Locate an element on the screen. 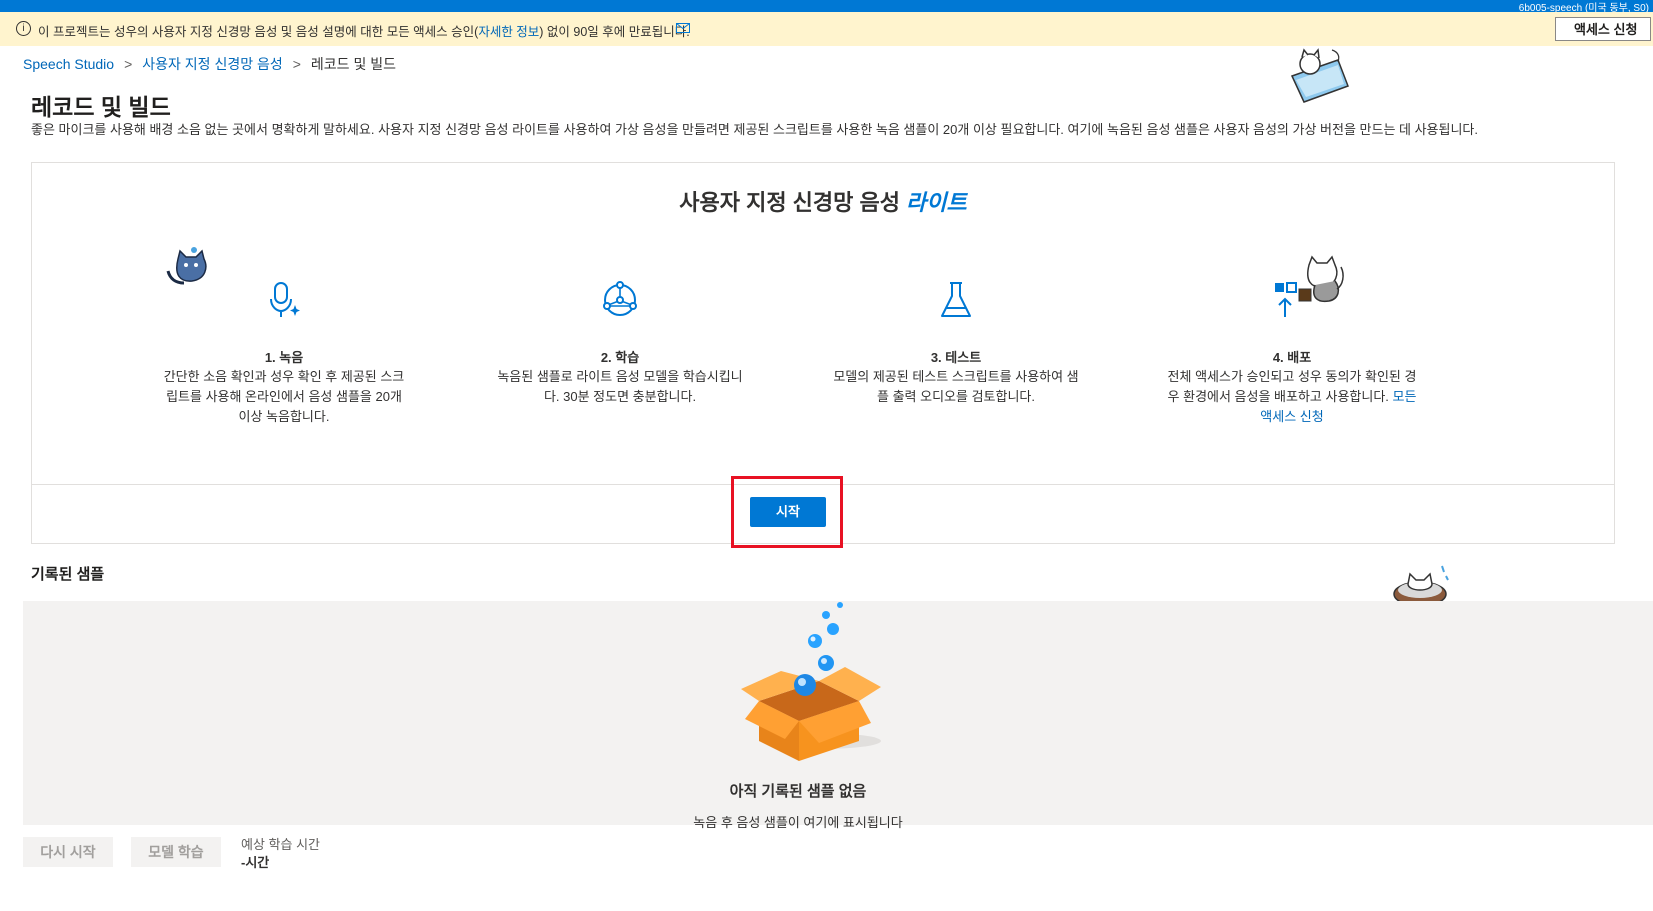 This screenshot has height=911, width=1653. restart-button: 다시 시작 is located at coordinates (68, 852).